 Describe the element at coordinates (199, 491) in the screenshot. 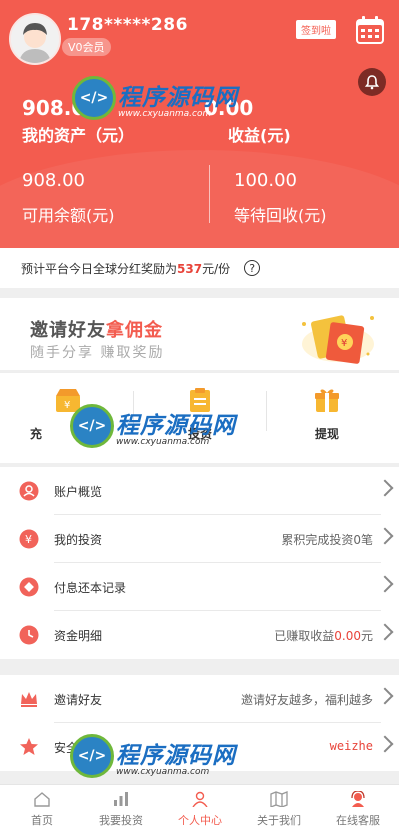

I see `menu-account-overview: 账户概览` at that location.